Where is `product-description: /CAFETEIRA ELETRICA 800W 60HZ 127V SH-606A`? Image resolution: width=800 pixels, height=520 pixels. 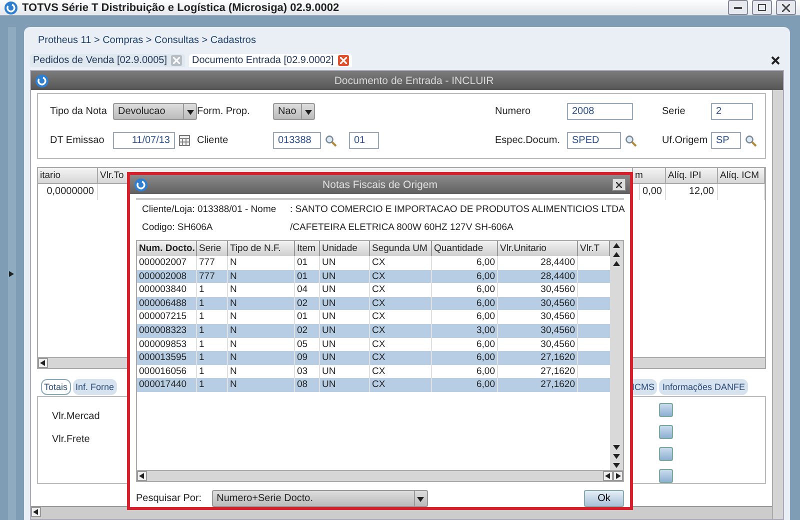
product-description: /CAFETEIRA ELETRICA 800W 60HZ 127V SH-606A is located at coordinates (402, 228).